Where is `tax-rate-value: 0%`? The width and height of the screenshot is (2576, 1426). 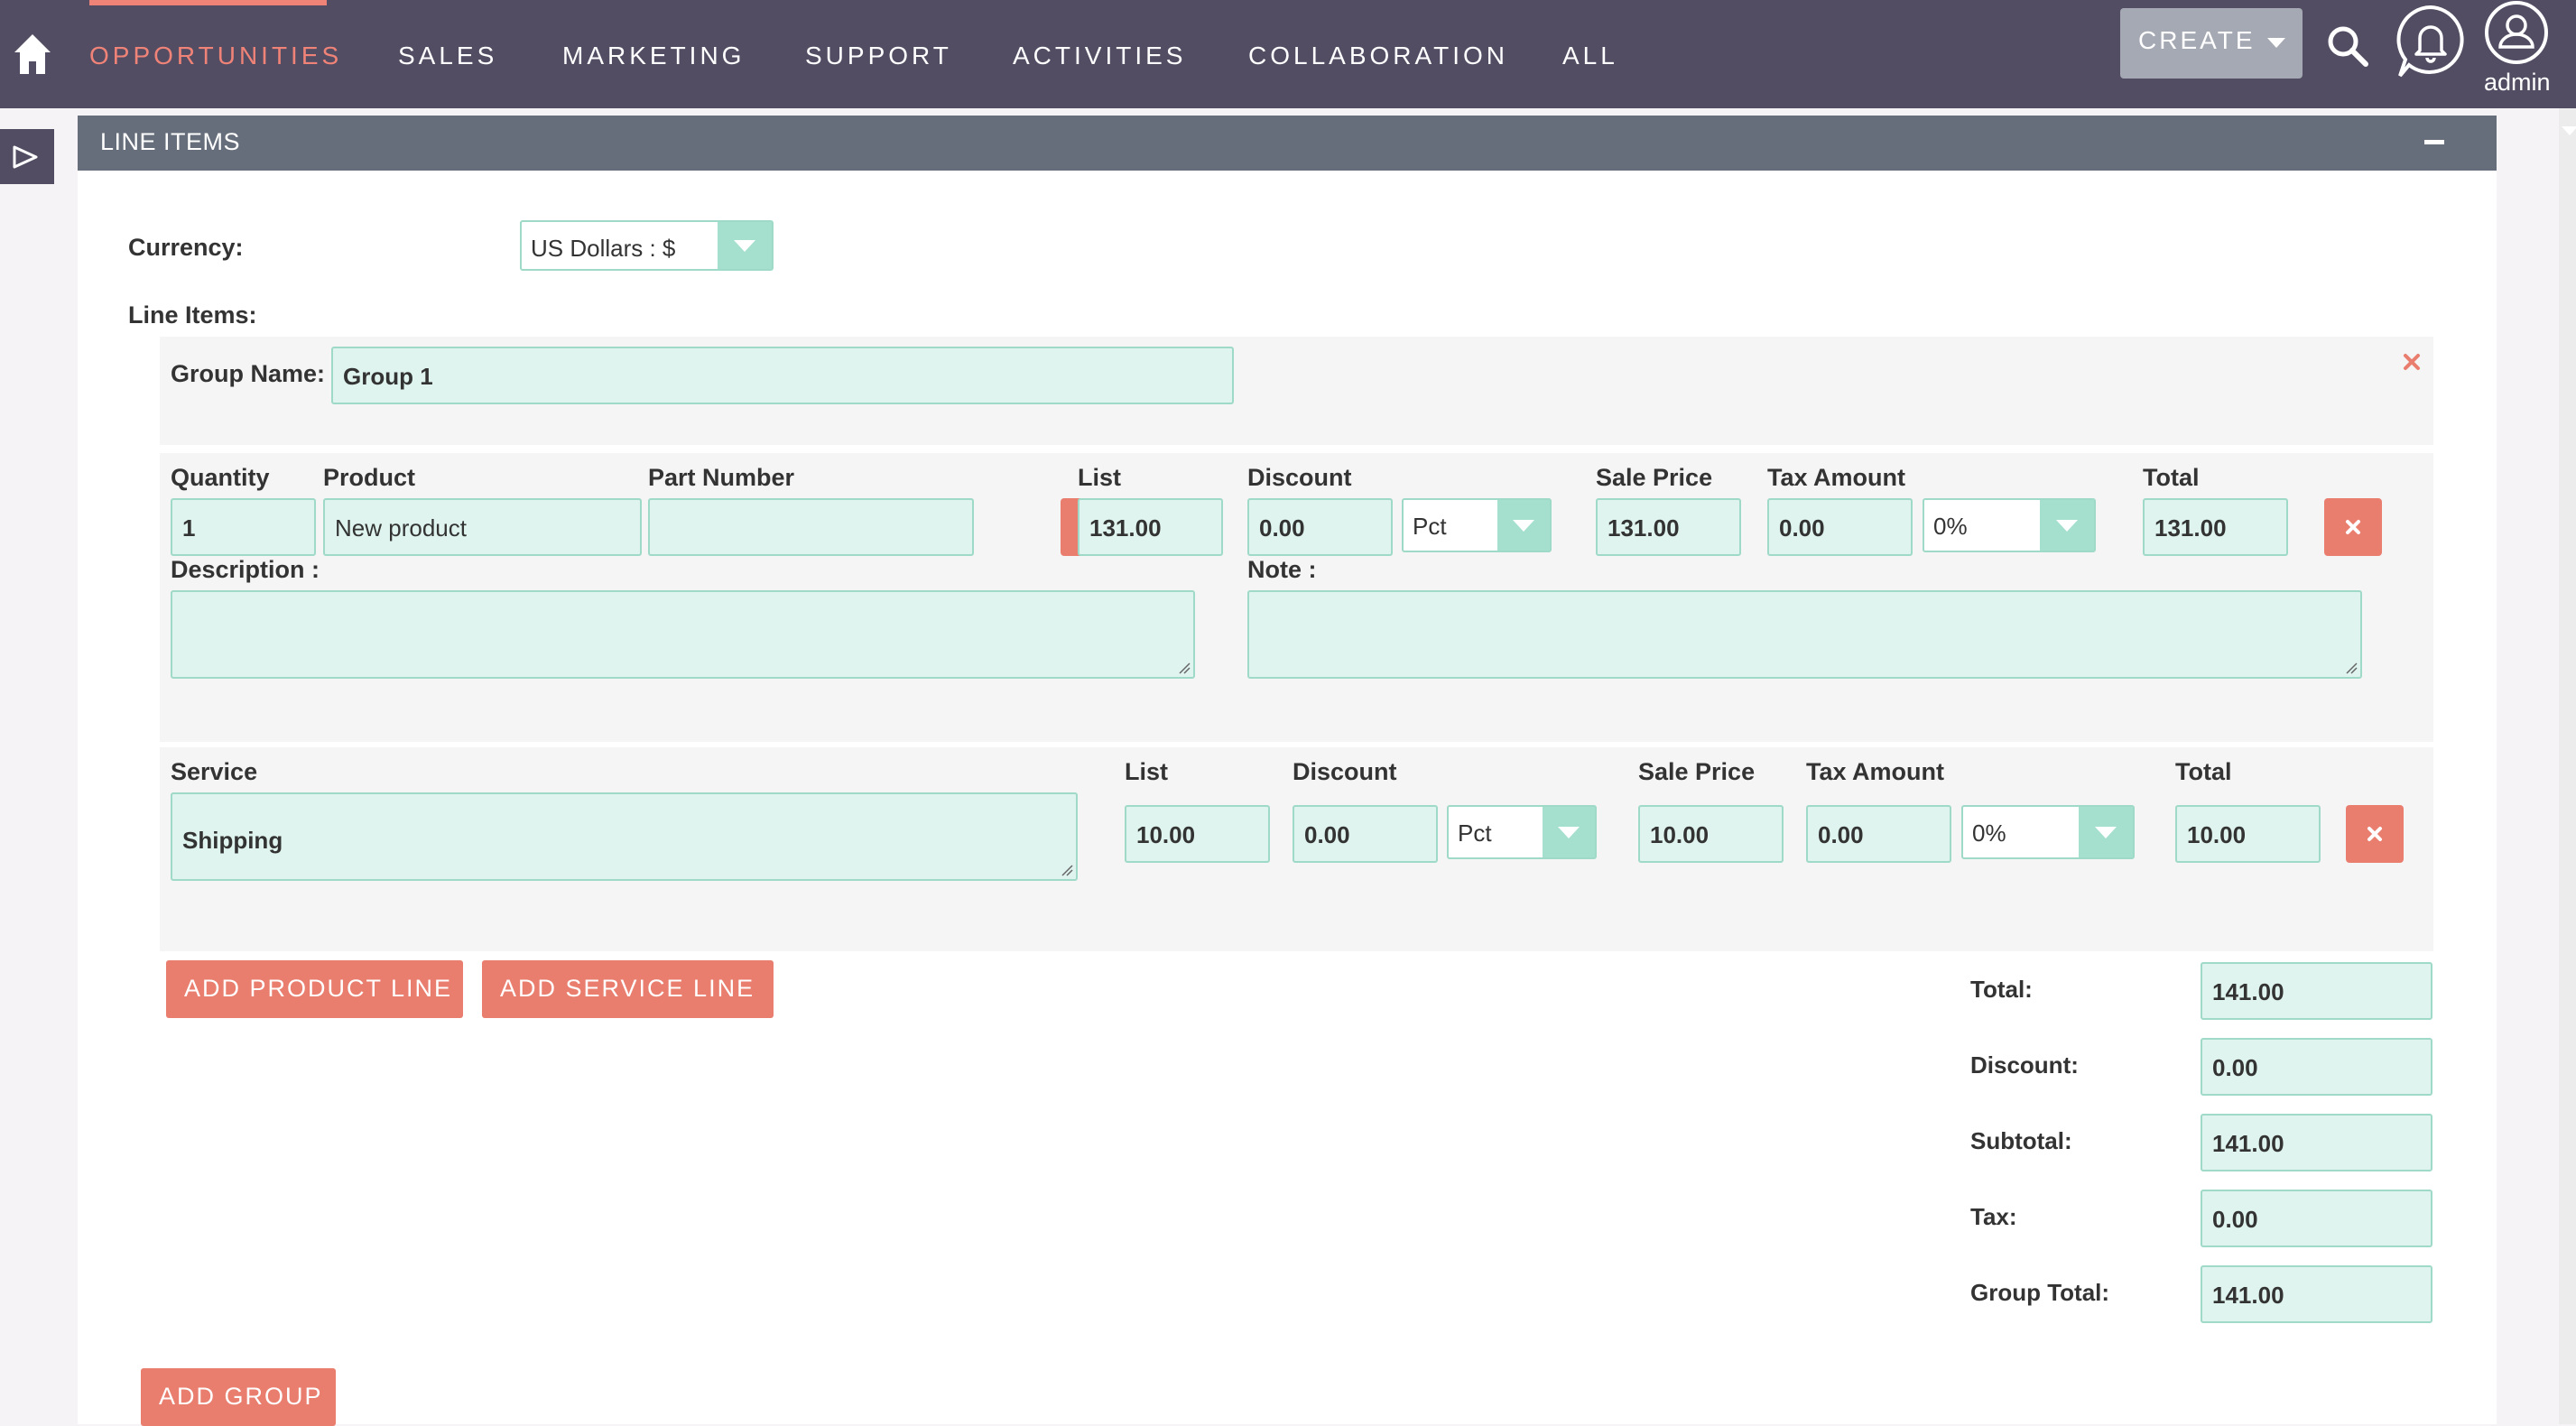
tax-rate-value: 0% is located at coordinates (1950, 526).